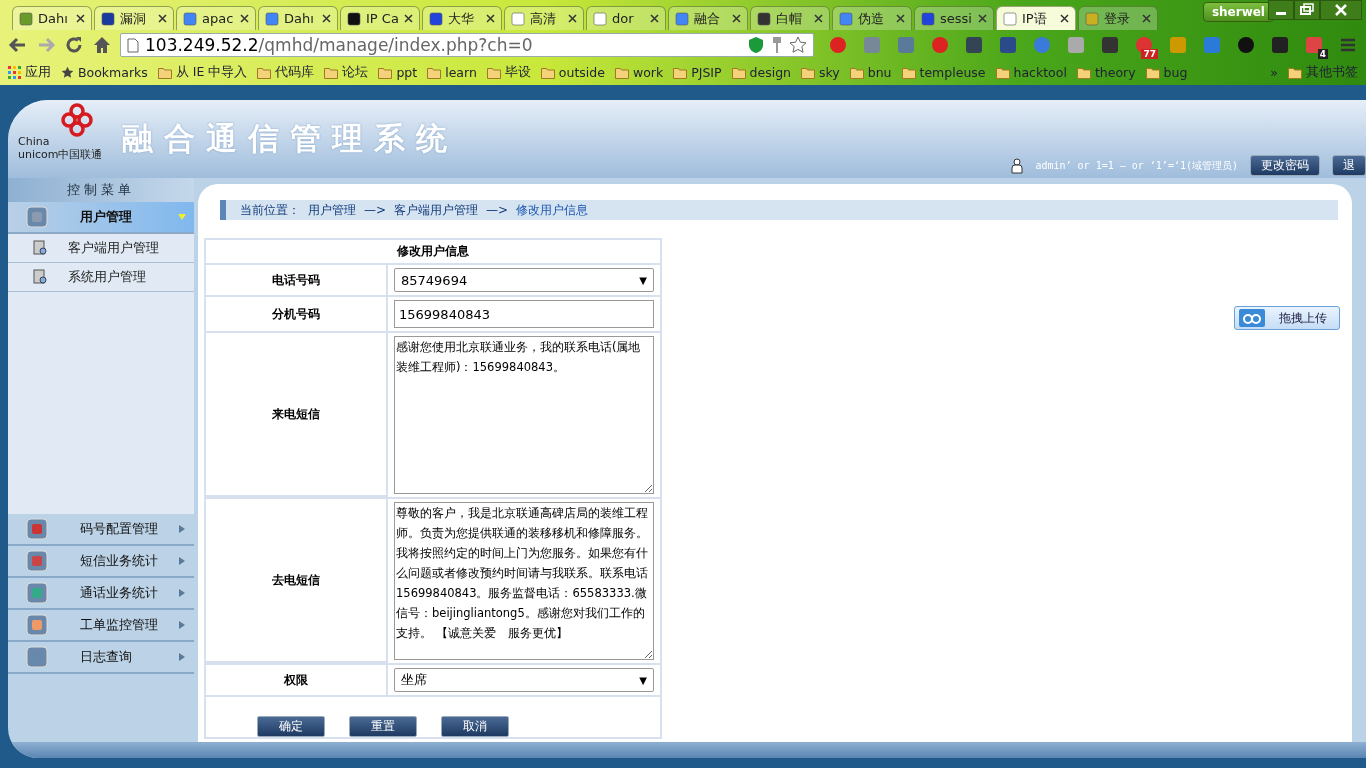  Describe the element at coordinates (339, 45) in the screenshot. I see `url-text: 103.249.52.2/qmhd/manage/index.php?ch=0` at that location.